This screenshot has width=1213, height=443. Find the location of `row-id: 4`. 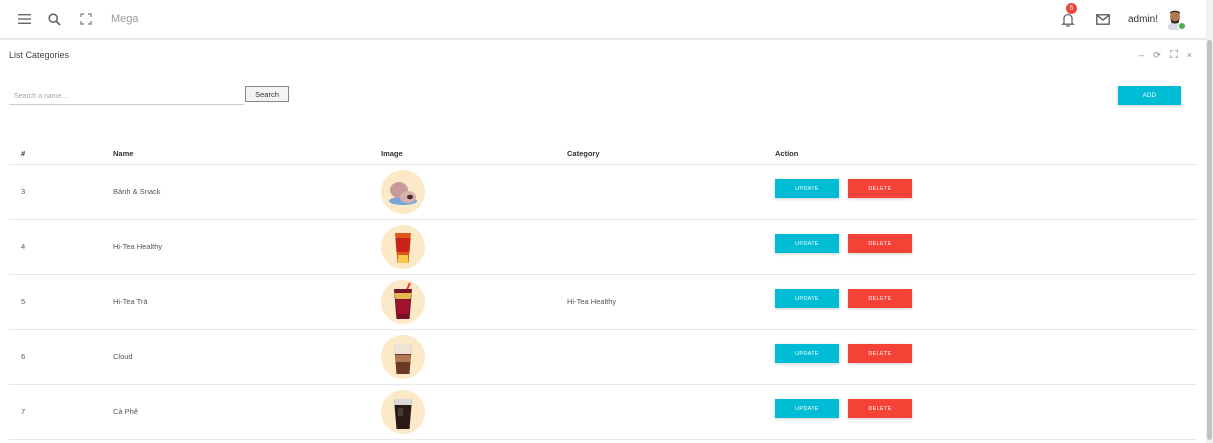

row-id: 4 is located at coordinates (23, 246).